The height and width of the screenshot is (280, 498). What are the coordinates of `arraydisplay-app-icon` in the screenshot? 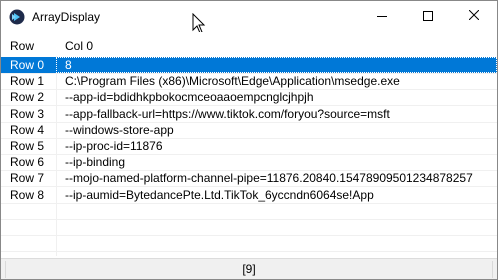 It's located at (17, 17).